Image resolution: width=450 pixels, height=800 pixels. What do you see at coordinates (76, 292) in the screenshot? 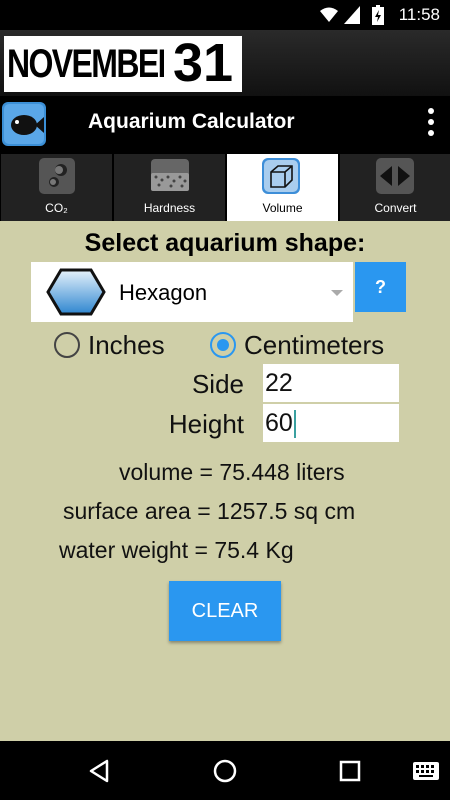
I see `hexagon-icon` at bounding box center [76, 292].